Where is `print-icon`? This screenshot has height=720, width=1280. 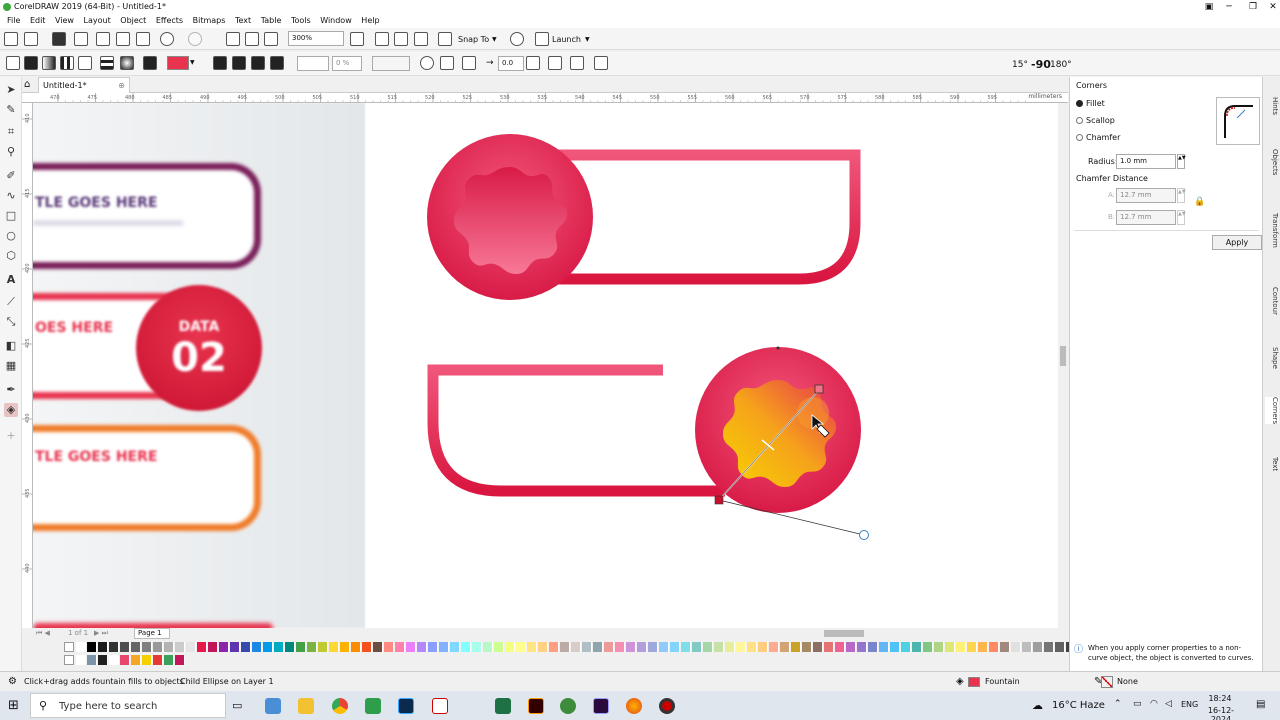
print-icon is located at coordinates (81, 39).